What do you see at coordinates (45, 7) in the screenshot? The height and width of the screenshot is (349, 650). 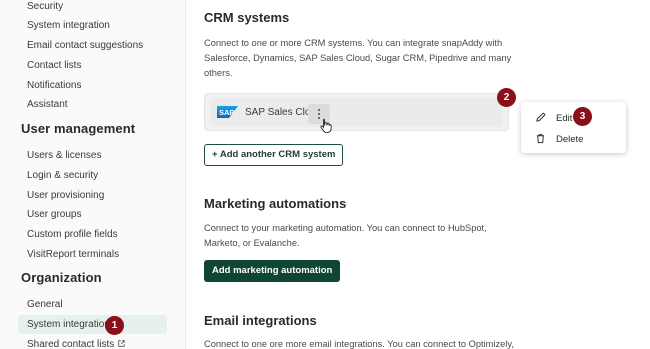 I see `sidebar-item-security: Security` at bounding box center [45, 7].